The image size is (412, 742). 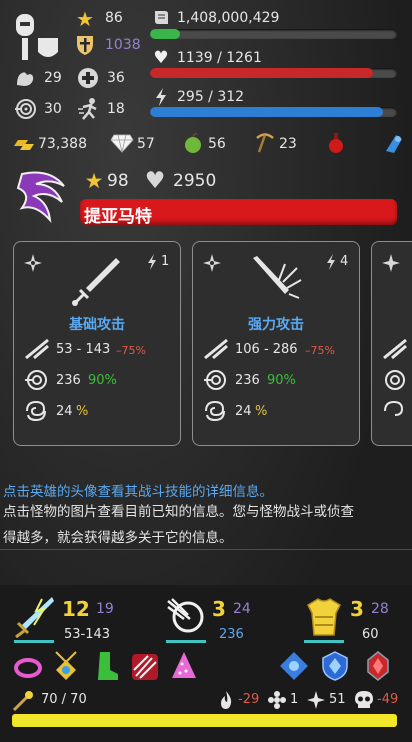 I want to click on armor-underline, so click(x=324, y=641).